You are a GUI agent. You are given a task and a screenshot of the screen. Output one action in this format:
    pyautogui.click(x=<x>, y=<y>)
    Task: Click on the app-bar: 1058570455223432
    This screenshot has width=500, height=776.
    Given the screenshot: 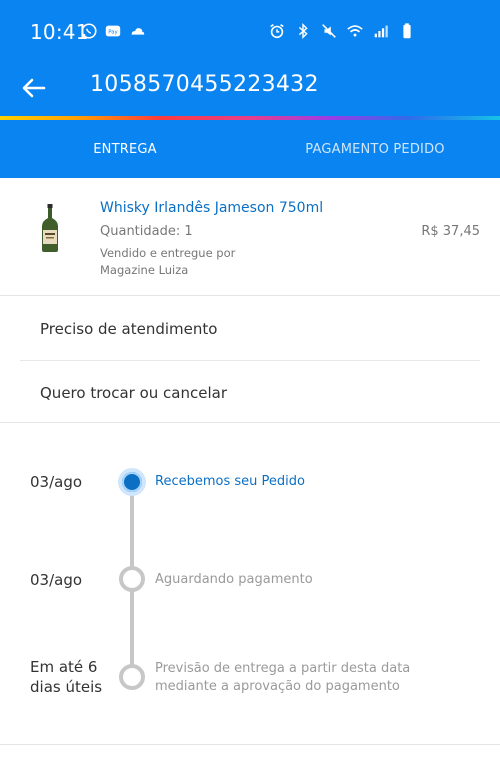 What is the action you would take?
    pyautogui.click(x=250, y=89)
    